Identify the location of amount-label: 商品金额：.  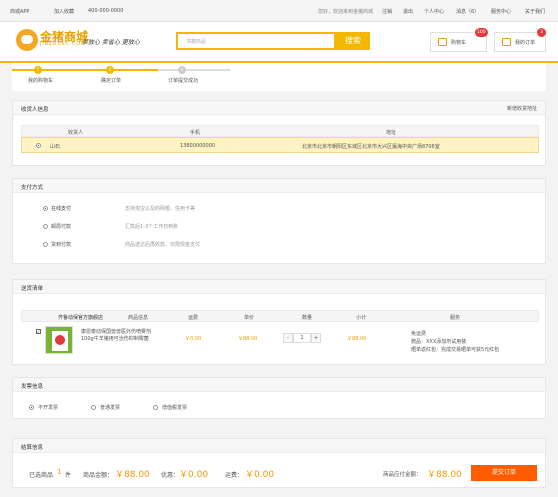
(98, 475).